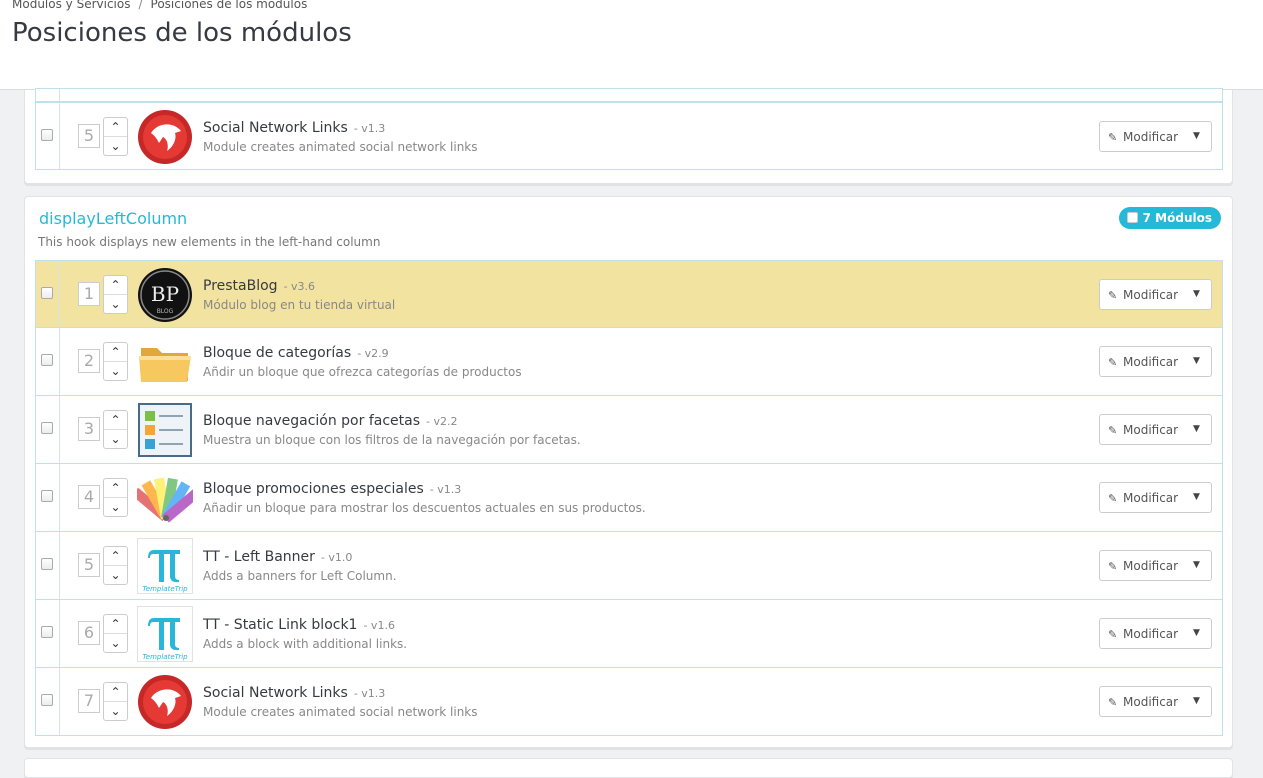  I want to click on color-swatch-icon, so click(165, 498).